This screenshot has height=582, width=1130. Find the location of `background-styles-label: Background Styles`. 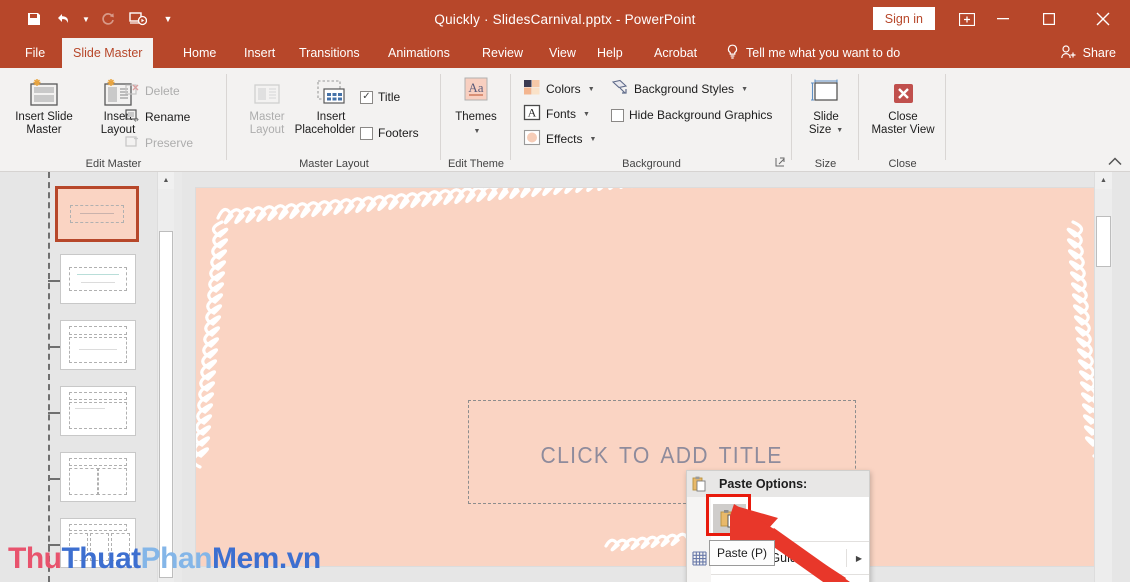

background-styles-label: Background Styles is located at coordinates (684, 89).